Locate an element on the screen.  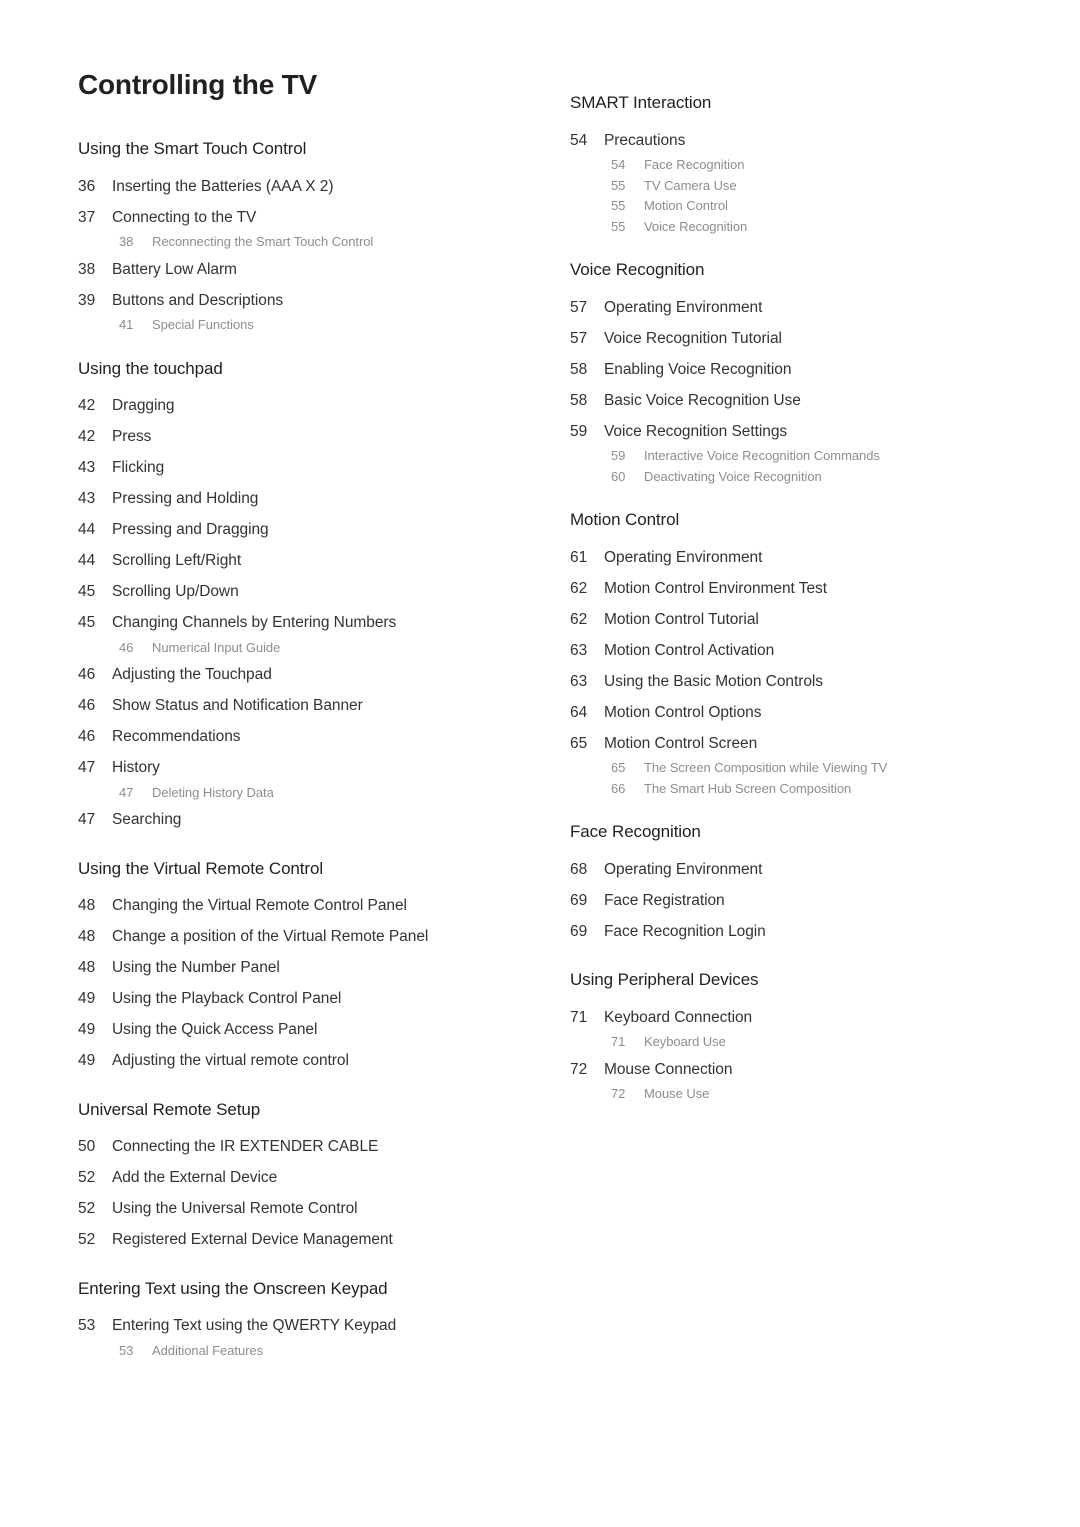
toc-entry-page-number: 62 is located at coordinates (579, 619).